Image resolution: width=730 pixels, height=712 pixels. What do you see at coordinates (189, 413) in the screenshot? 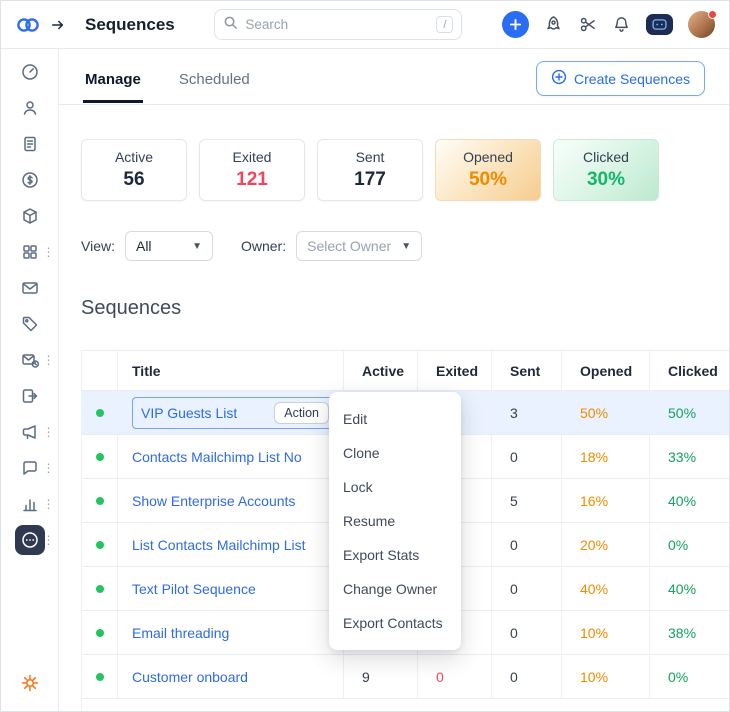
I see `sequence-title-link: VIP Guests List` at bounding box center [189, 413].